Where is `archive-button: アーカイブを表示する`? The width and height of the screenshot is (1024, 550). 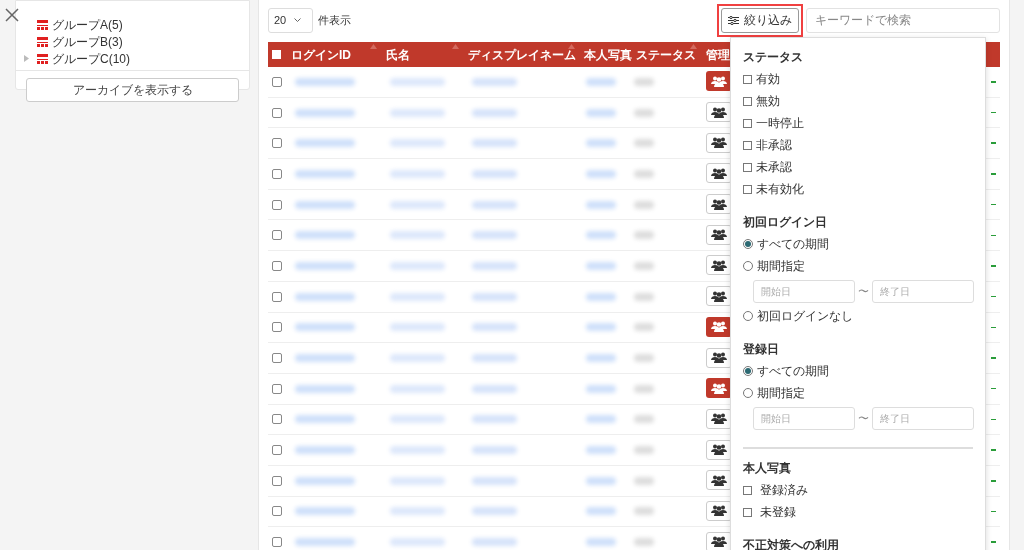
archive-button: アーカイブを表示する is located at coordinates (132, 90).